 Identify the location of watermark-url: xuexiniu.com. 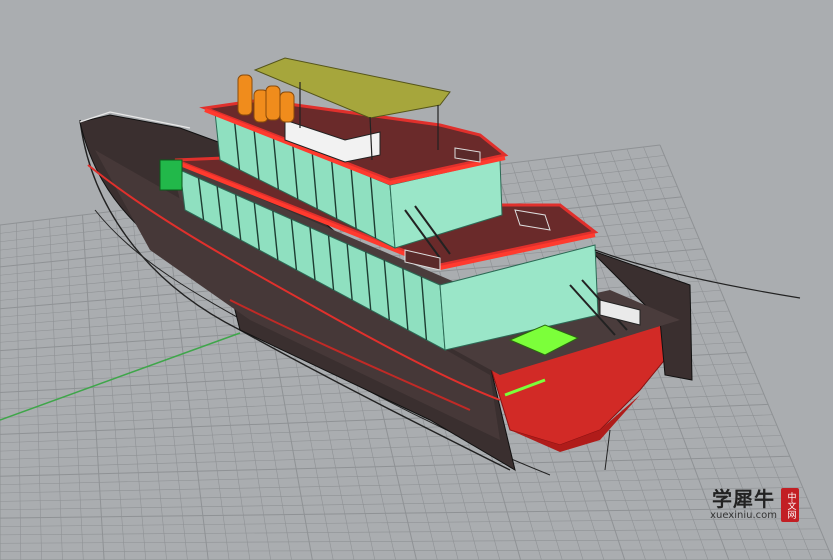
(743, 515).